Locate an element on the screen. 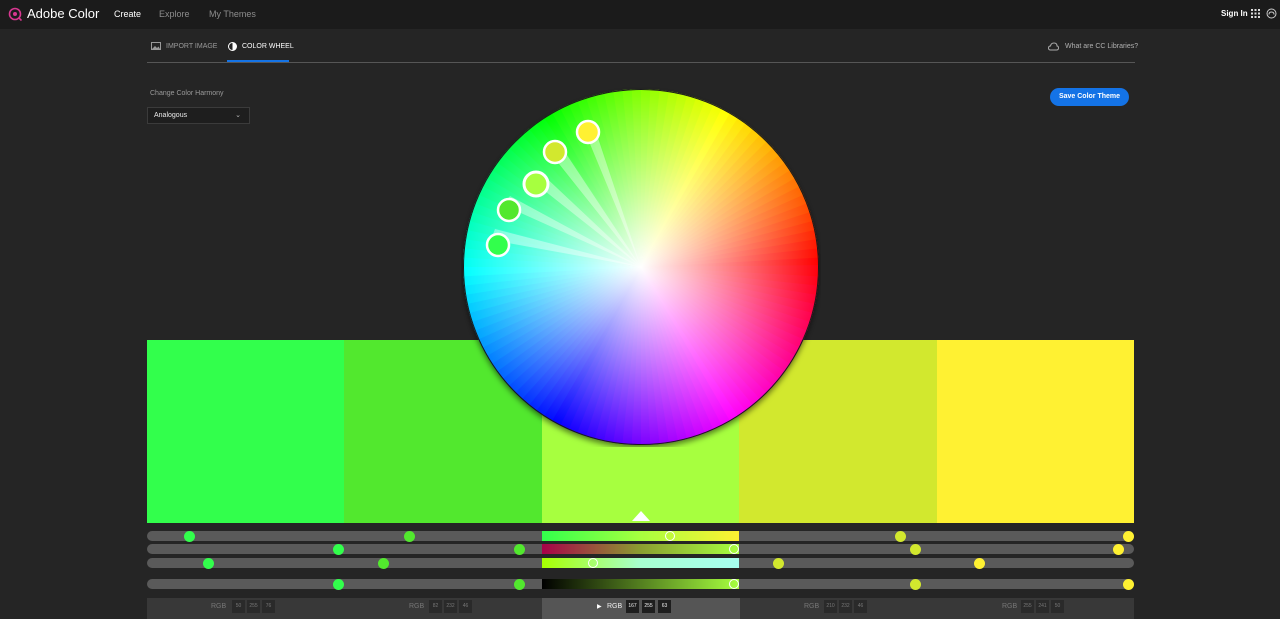 Image resolution: width=1280 pixels, height=619 pixels. nav-explore: Explore is located at coordinates (174, 14).